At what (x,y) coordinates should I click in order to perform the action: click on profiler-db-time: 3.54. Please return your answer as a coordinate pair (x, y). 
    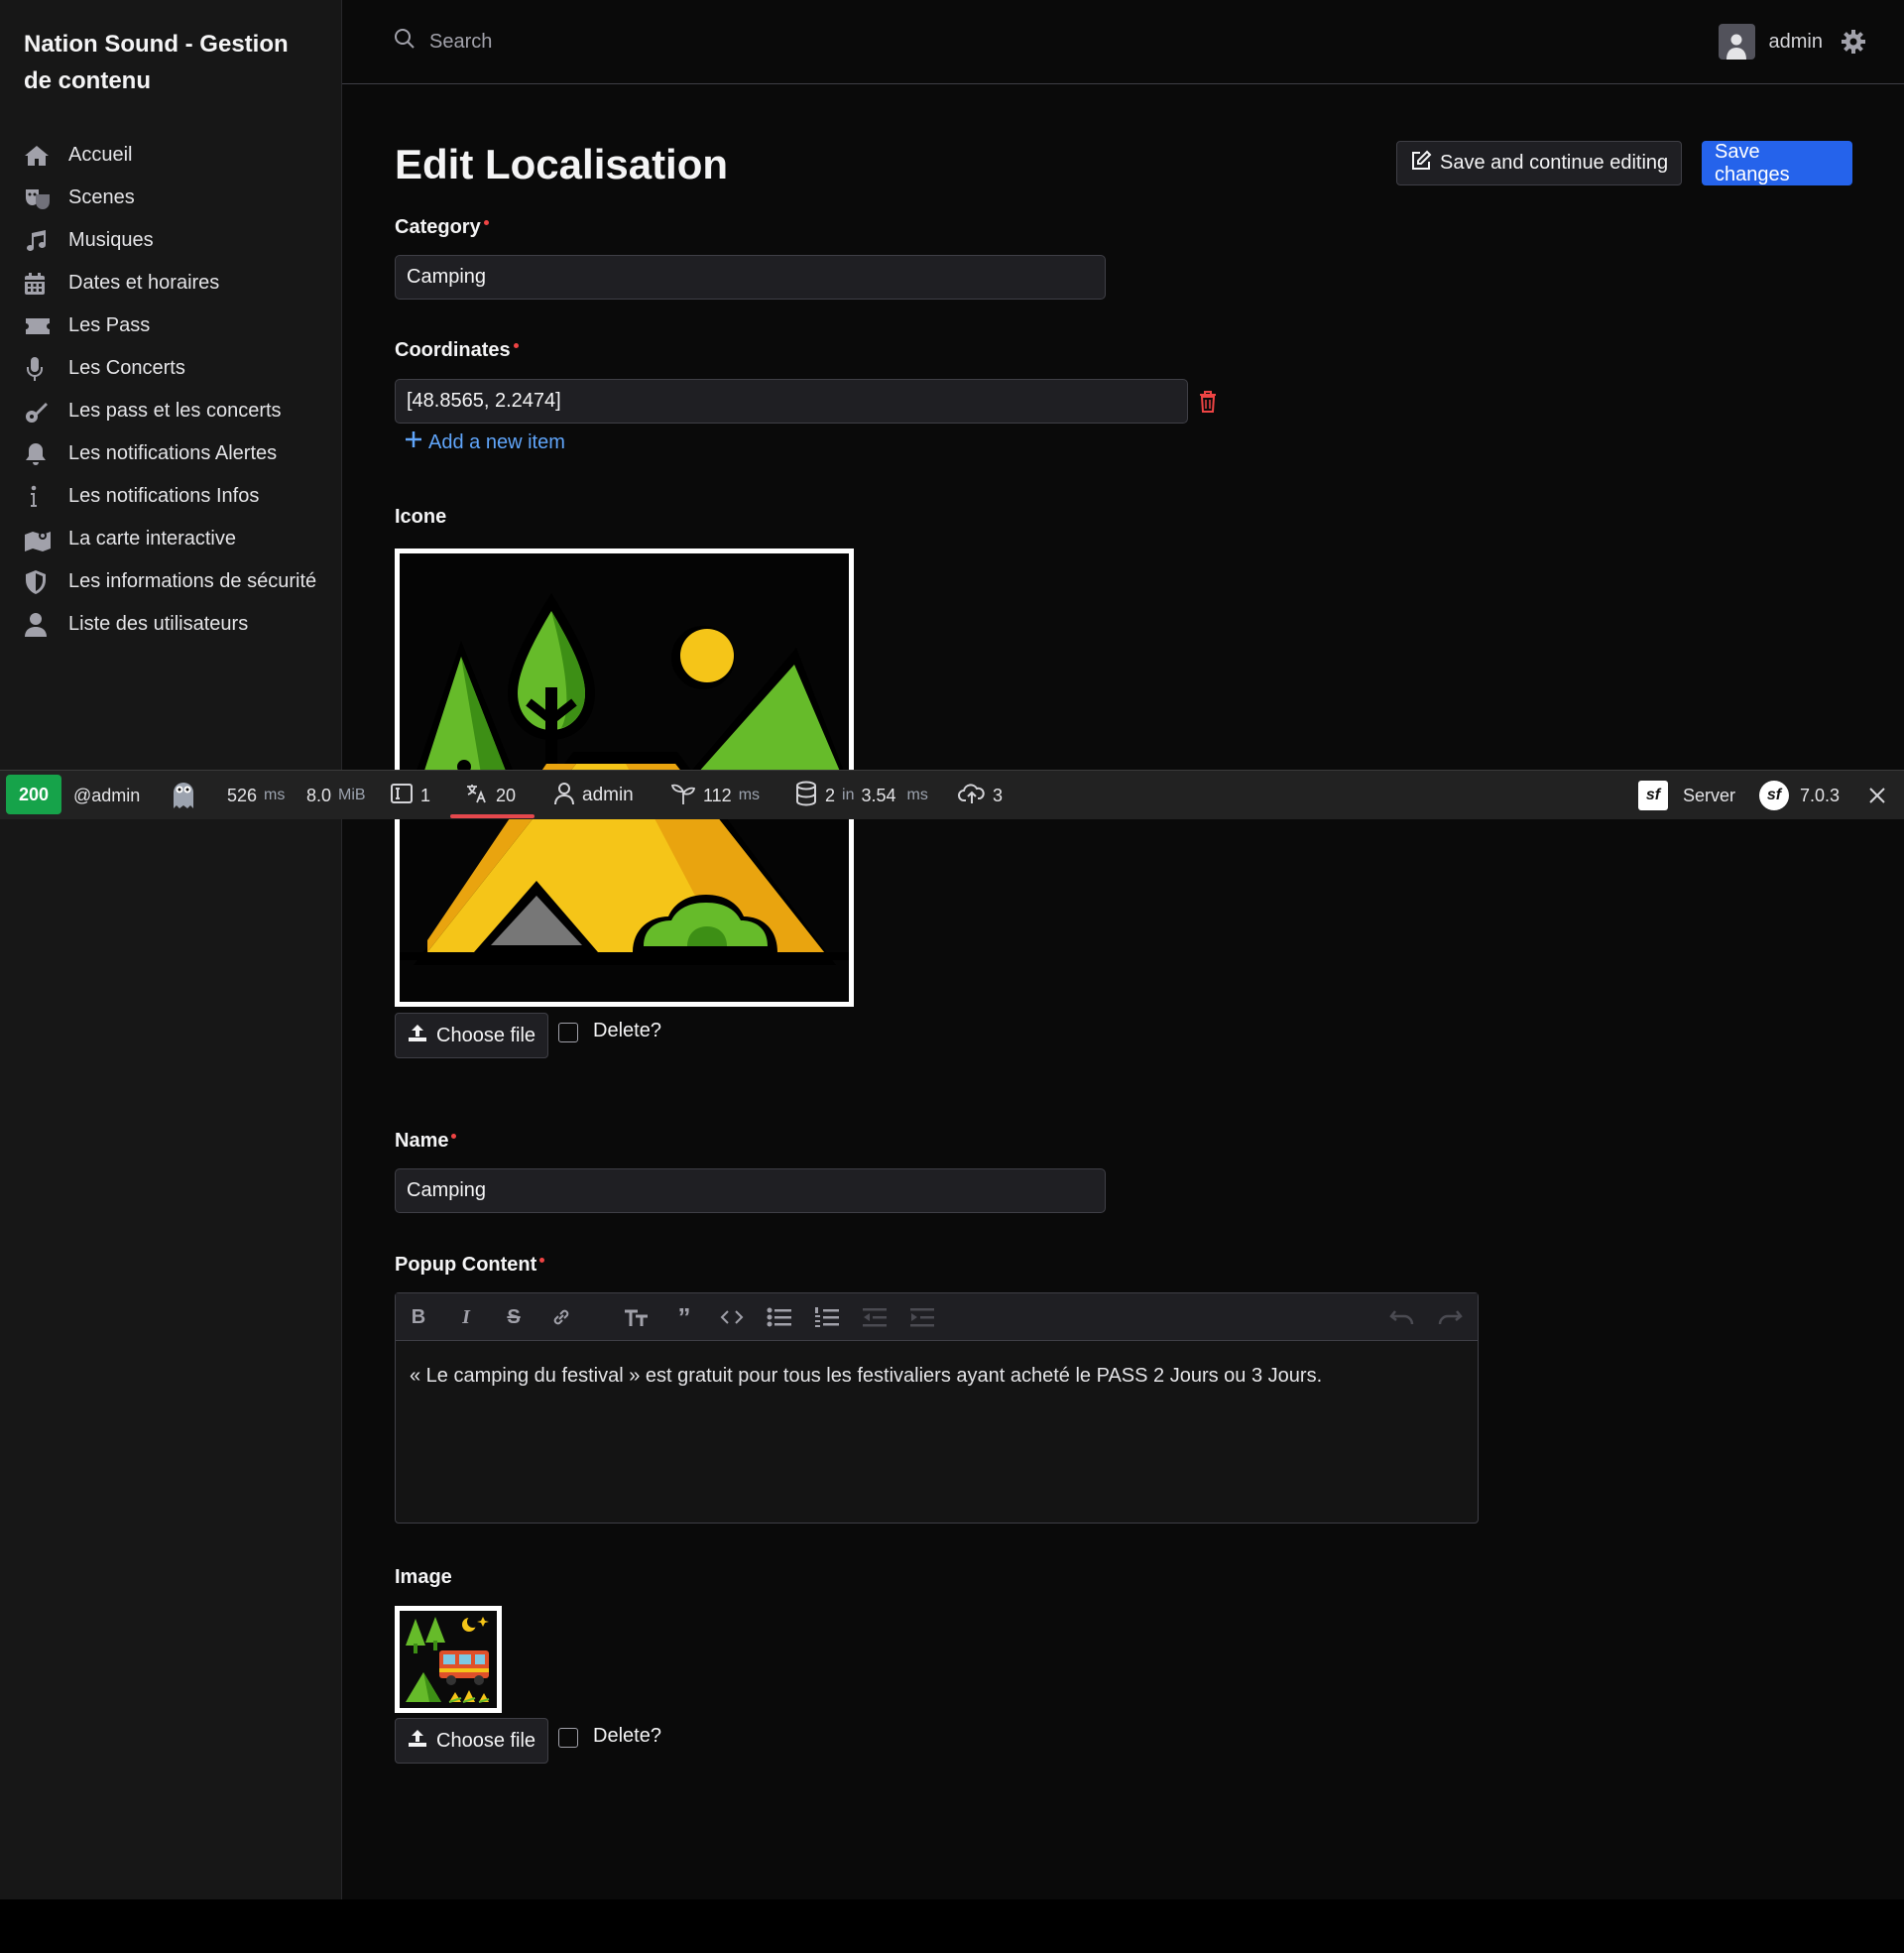
    Looking at the image, I should click on (878, 795).